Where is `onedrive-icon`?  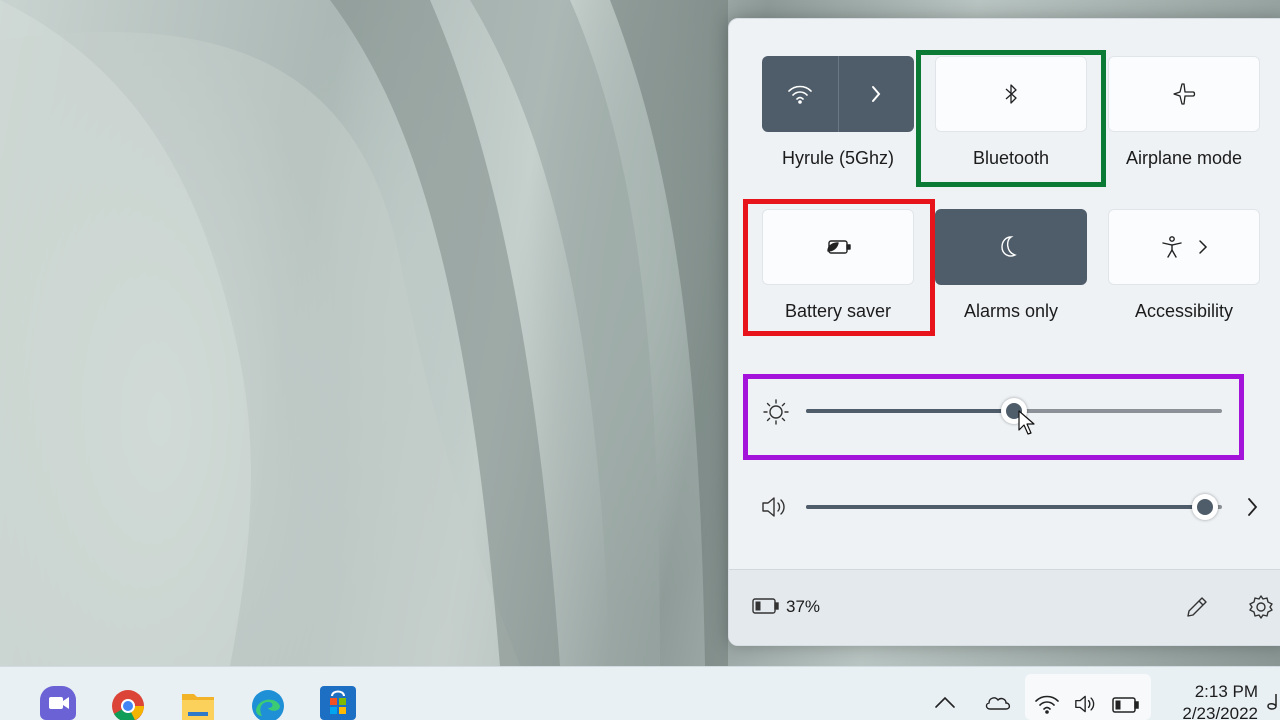 onedrive-icon is located at coordinates (998, 702).